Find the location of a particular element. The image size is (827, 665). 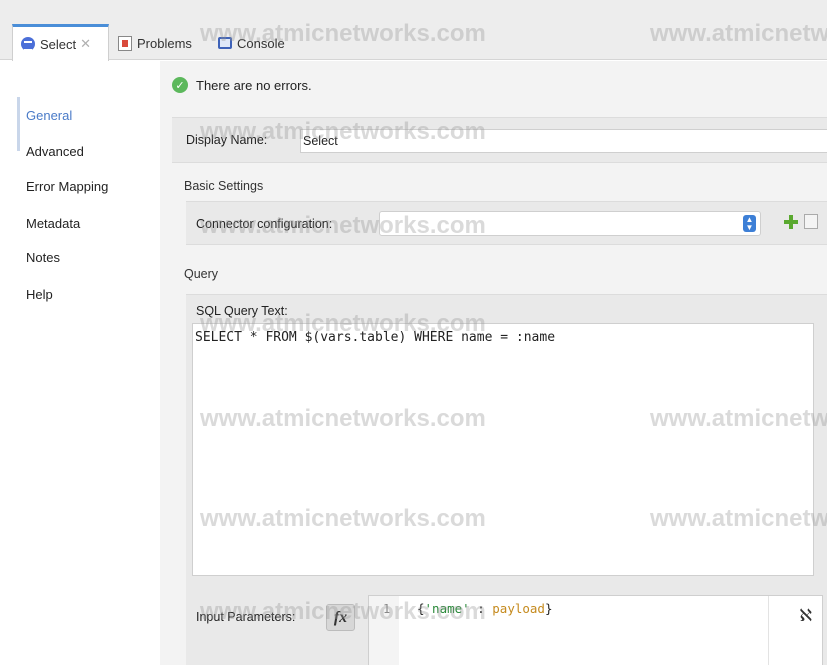

tab-console-label: Console is located at coordinates (261, 43).